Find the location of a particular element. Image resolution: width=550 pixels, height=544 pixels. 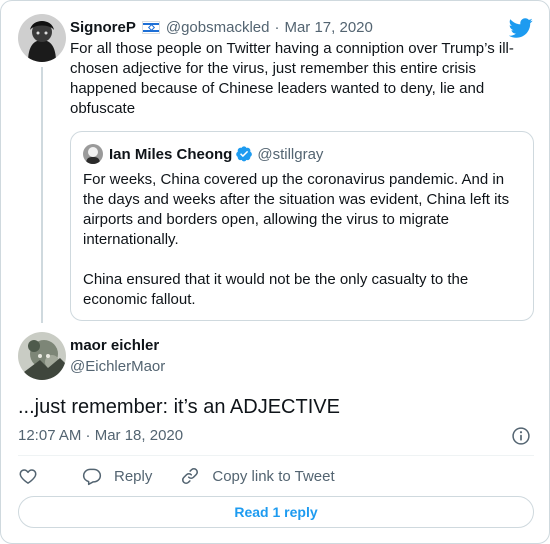

quoted-avatar is located at coordinates (93, 154).